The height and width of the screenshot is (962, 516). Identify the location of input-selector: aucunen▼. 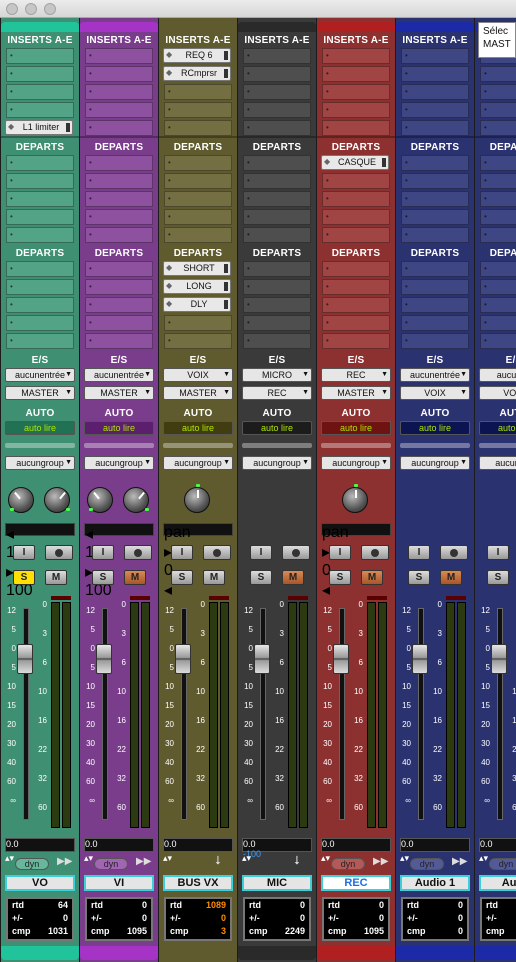
(497, 375).